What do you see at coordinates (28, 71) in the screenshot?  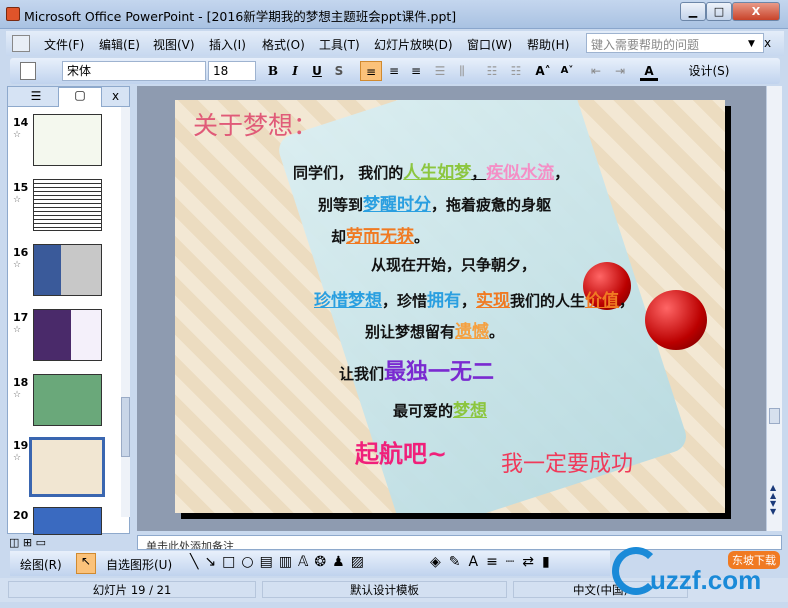 I see `new-document-icon` at bounding box center [28, 71].